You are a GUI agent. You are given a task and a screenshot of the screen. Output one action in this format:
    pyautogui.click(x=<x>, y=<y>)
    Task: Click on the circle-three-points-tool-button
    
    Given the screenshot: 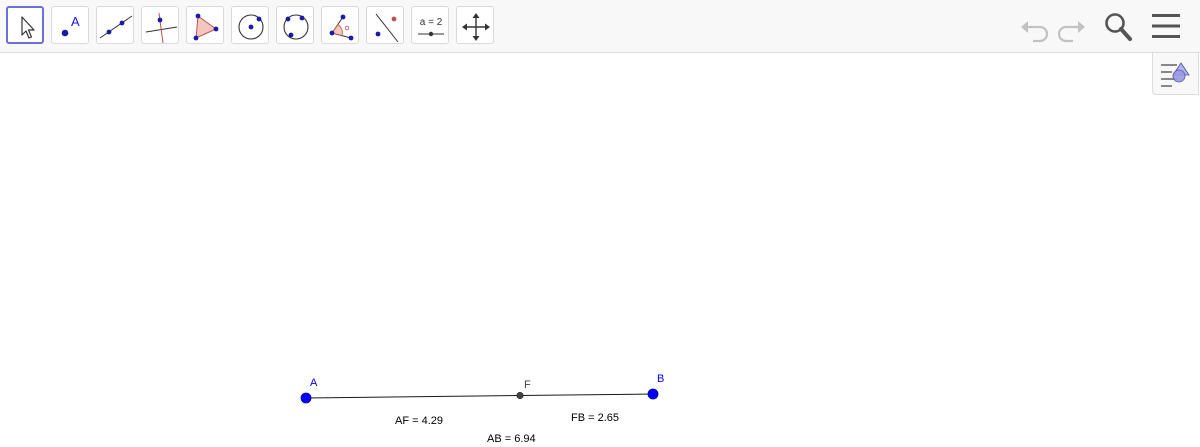 What is the action you would take?
    pyautogui.click(x=295, y=25)
    